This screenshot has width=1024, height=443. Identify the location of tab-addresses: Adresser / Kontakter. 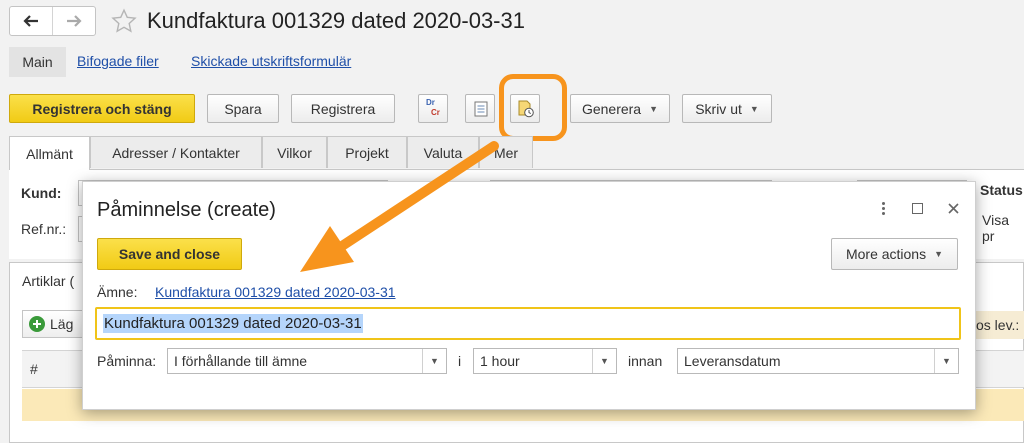
(176, 152).